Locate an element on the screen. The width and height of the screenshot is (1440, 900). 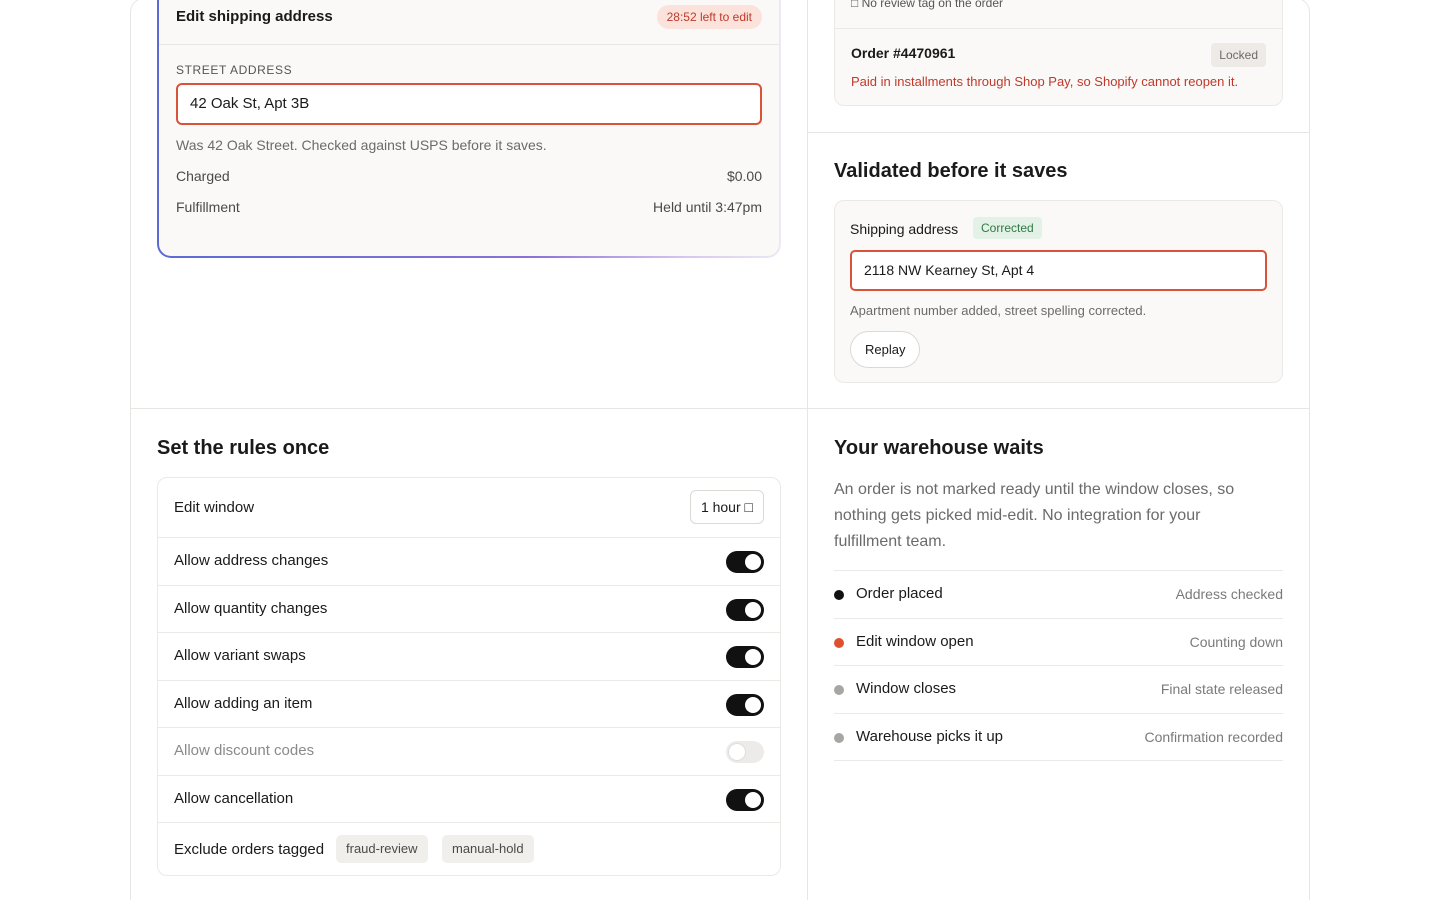
step-status: Final state released is located at coordinates (1221, 689).